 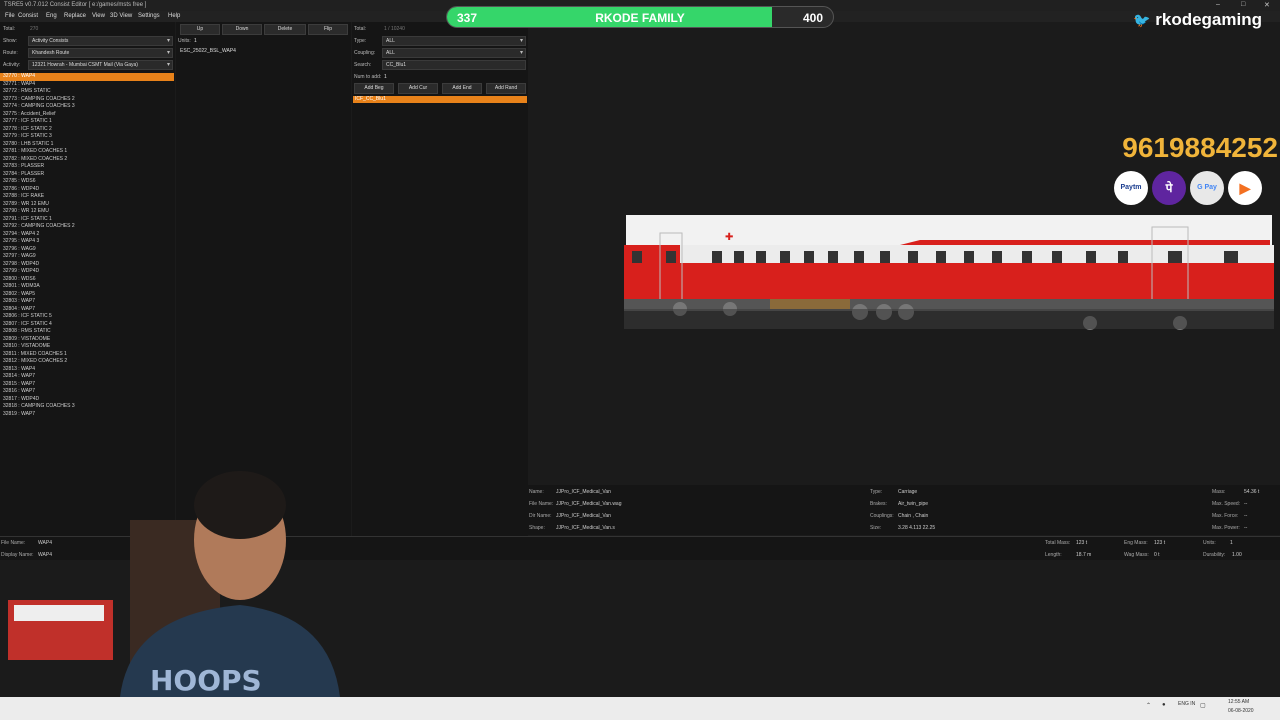 What do you see at coordinates (640, 708) in the screenshot?
I see `system-taskbar: ⌃ ● ENG IN ▢ 12:55 AM 06-08-2020` at bounding box center [640, 708].